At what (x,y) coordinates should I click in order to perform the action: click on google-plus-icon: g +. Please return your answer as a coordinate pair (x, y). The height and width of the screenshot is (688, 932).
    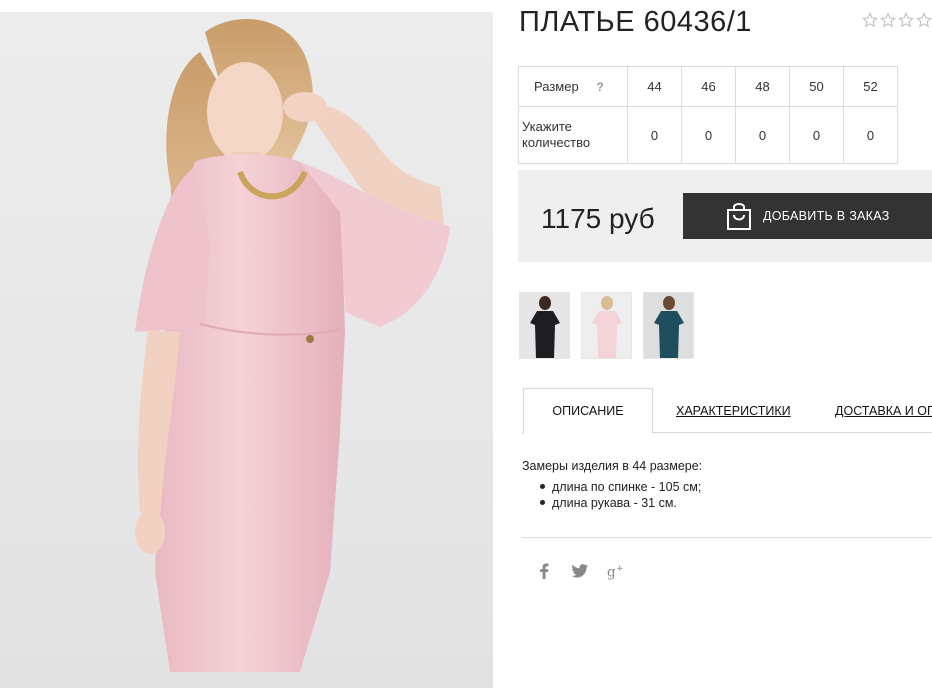
    Looking at the image, I should click on (616, 571).